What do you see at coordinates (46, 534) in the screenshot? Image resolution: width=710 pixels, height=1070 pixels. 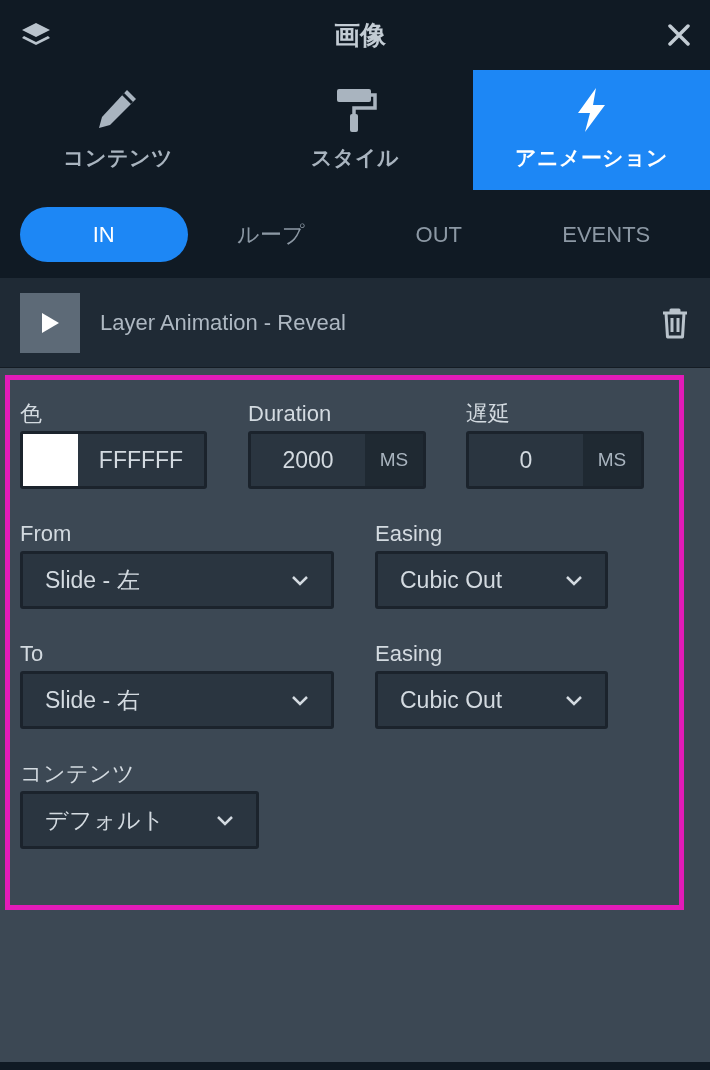 I see `field-label: From` at bounding box center [46, 534].